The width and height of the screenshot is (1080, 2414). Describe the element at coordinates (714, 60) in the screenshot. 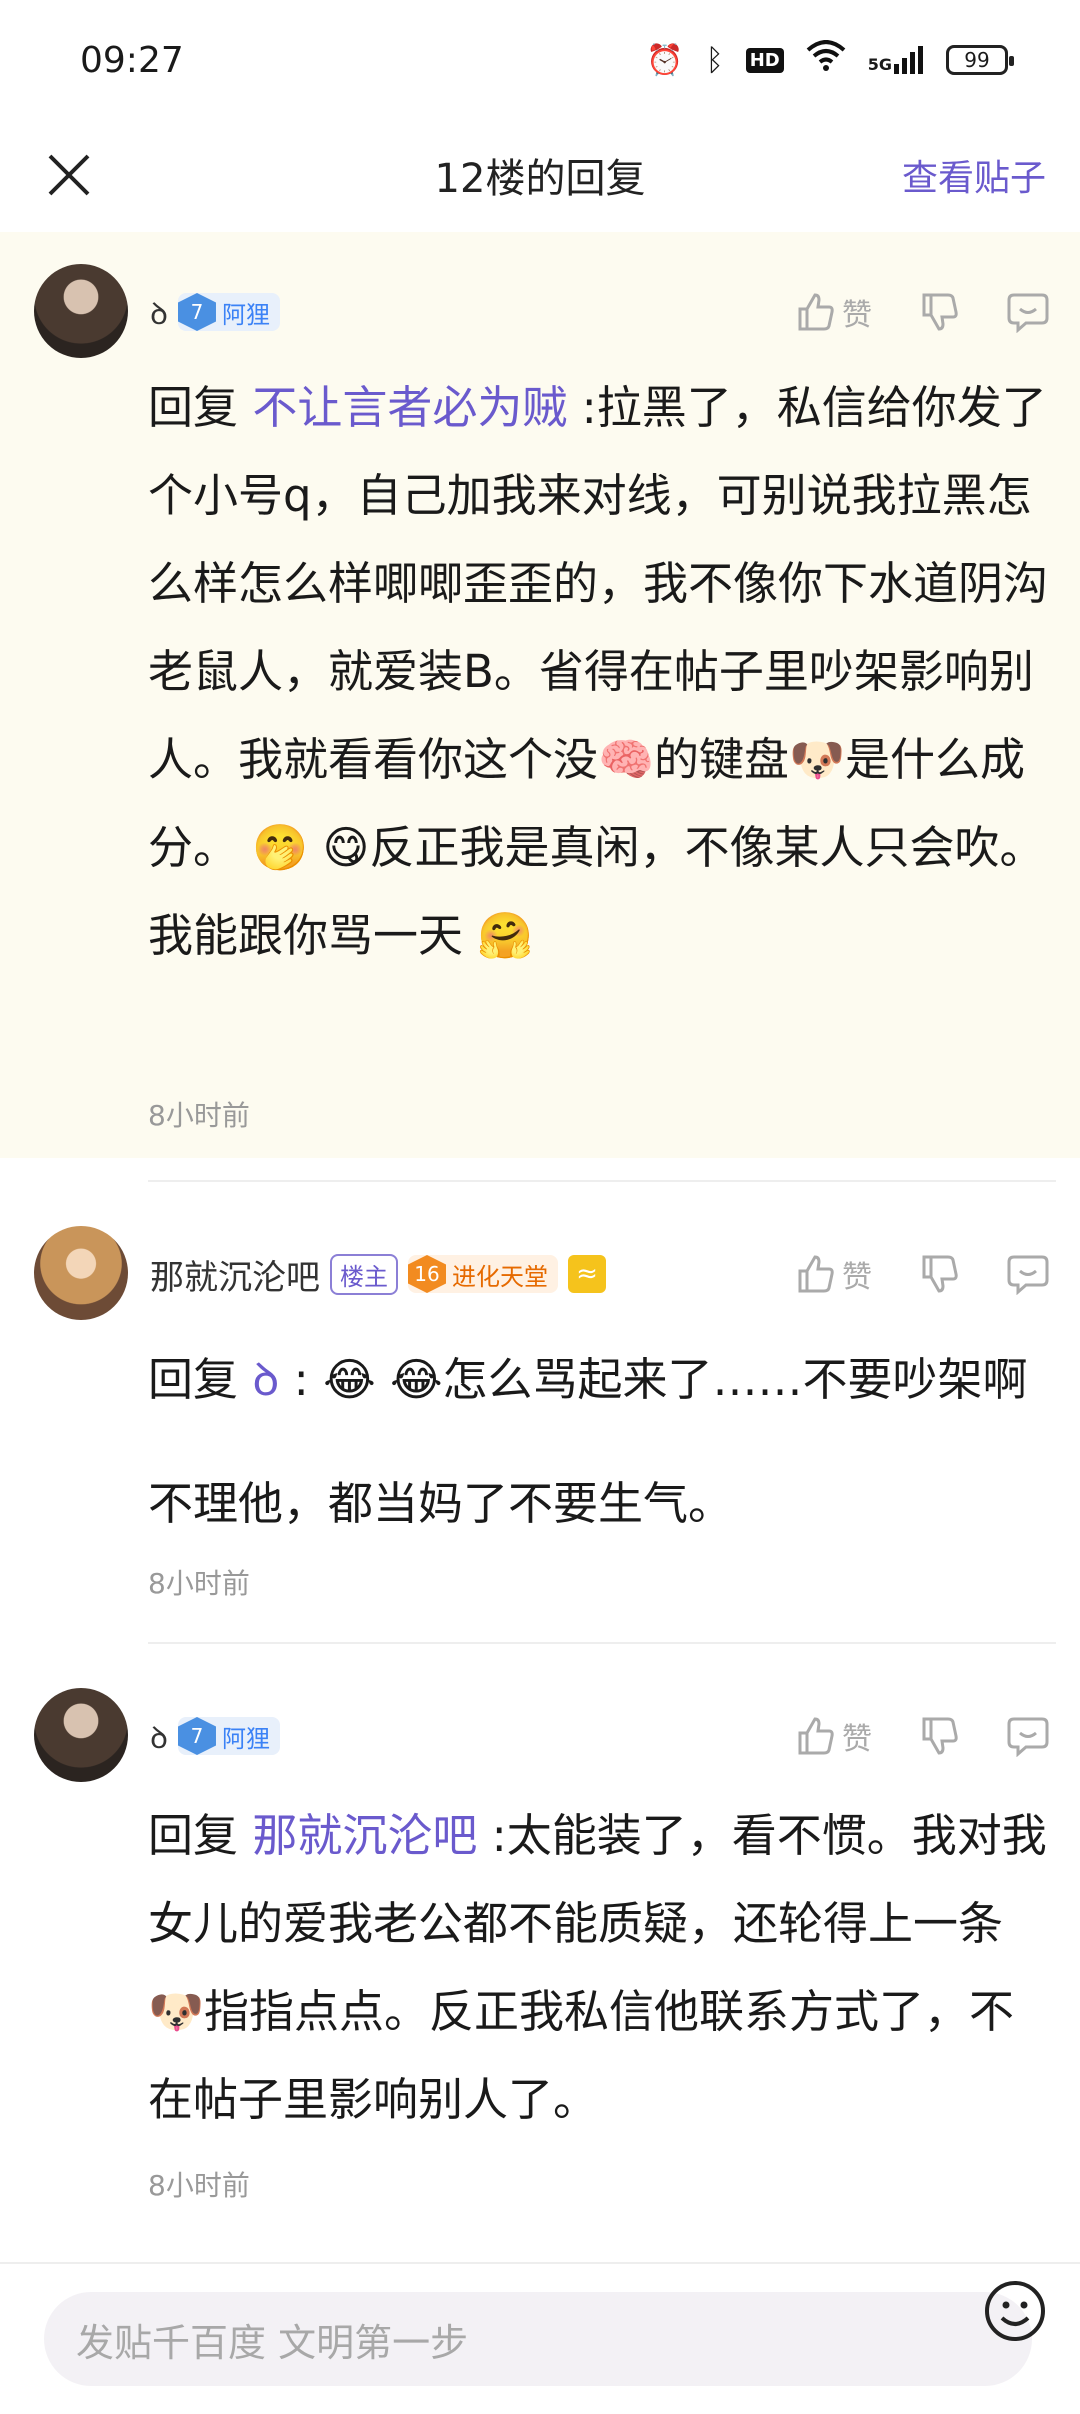

I see `bluetooth-icon: ᛒ` at that location.